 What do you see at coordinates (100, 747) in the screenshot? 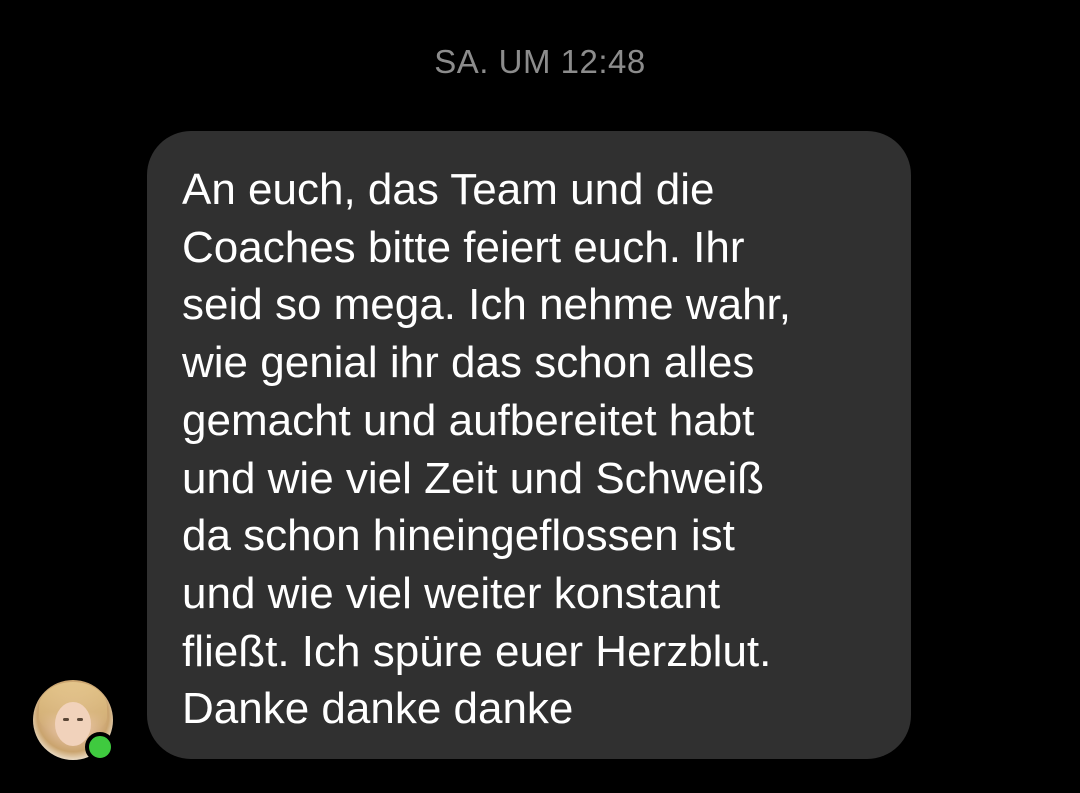
I see `online-status-indicator` at bounding box center [100, 747].